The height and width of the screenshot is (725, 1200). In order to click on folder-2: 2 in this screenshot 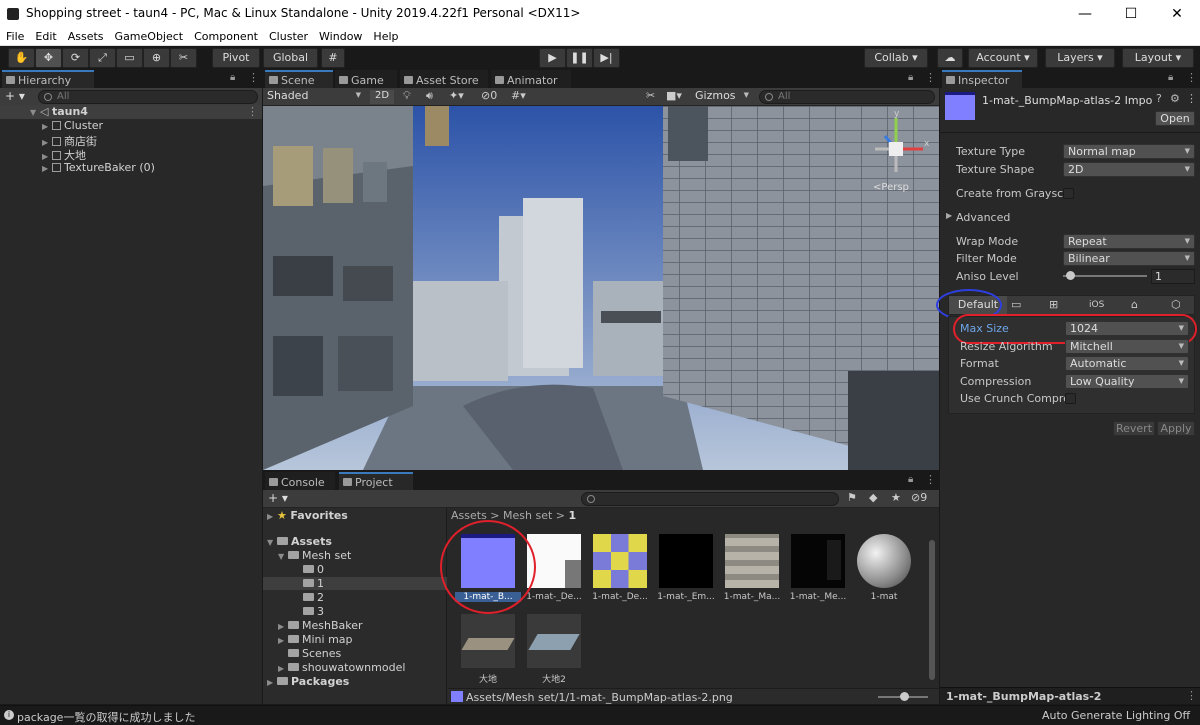, I will do `click(313, 597)`.